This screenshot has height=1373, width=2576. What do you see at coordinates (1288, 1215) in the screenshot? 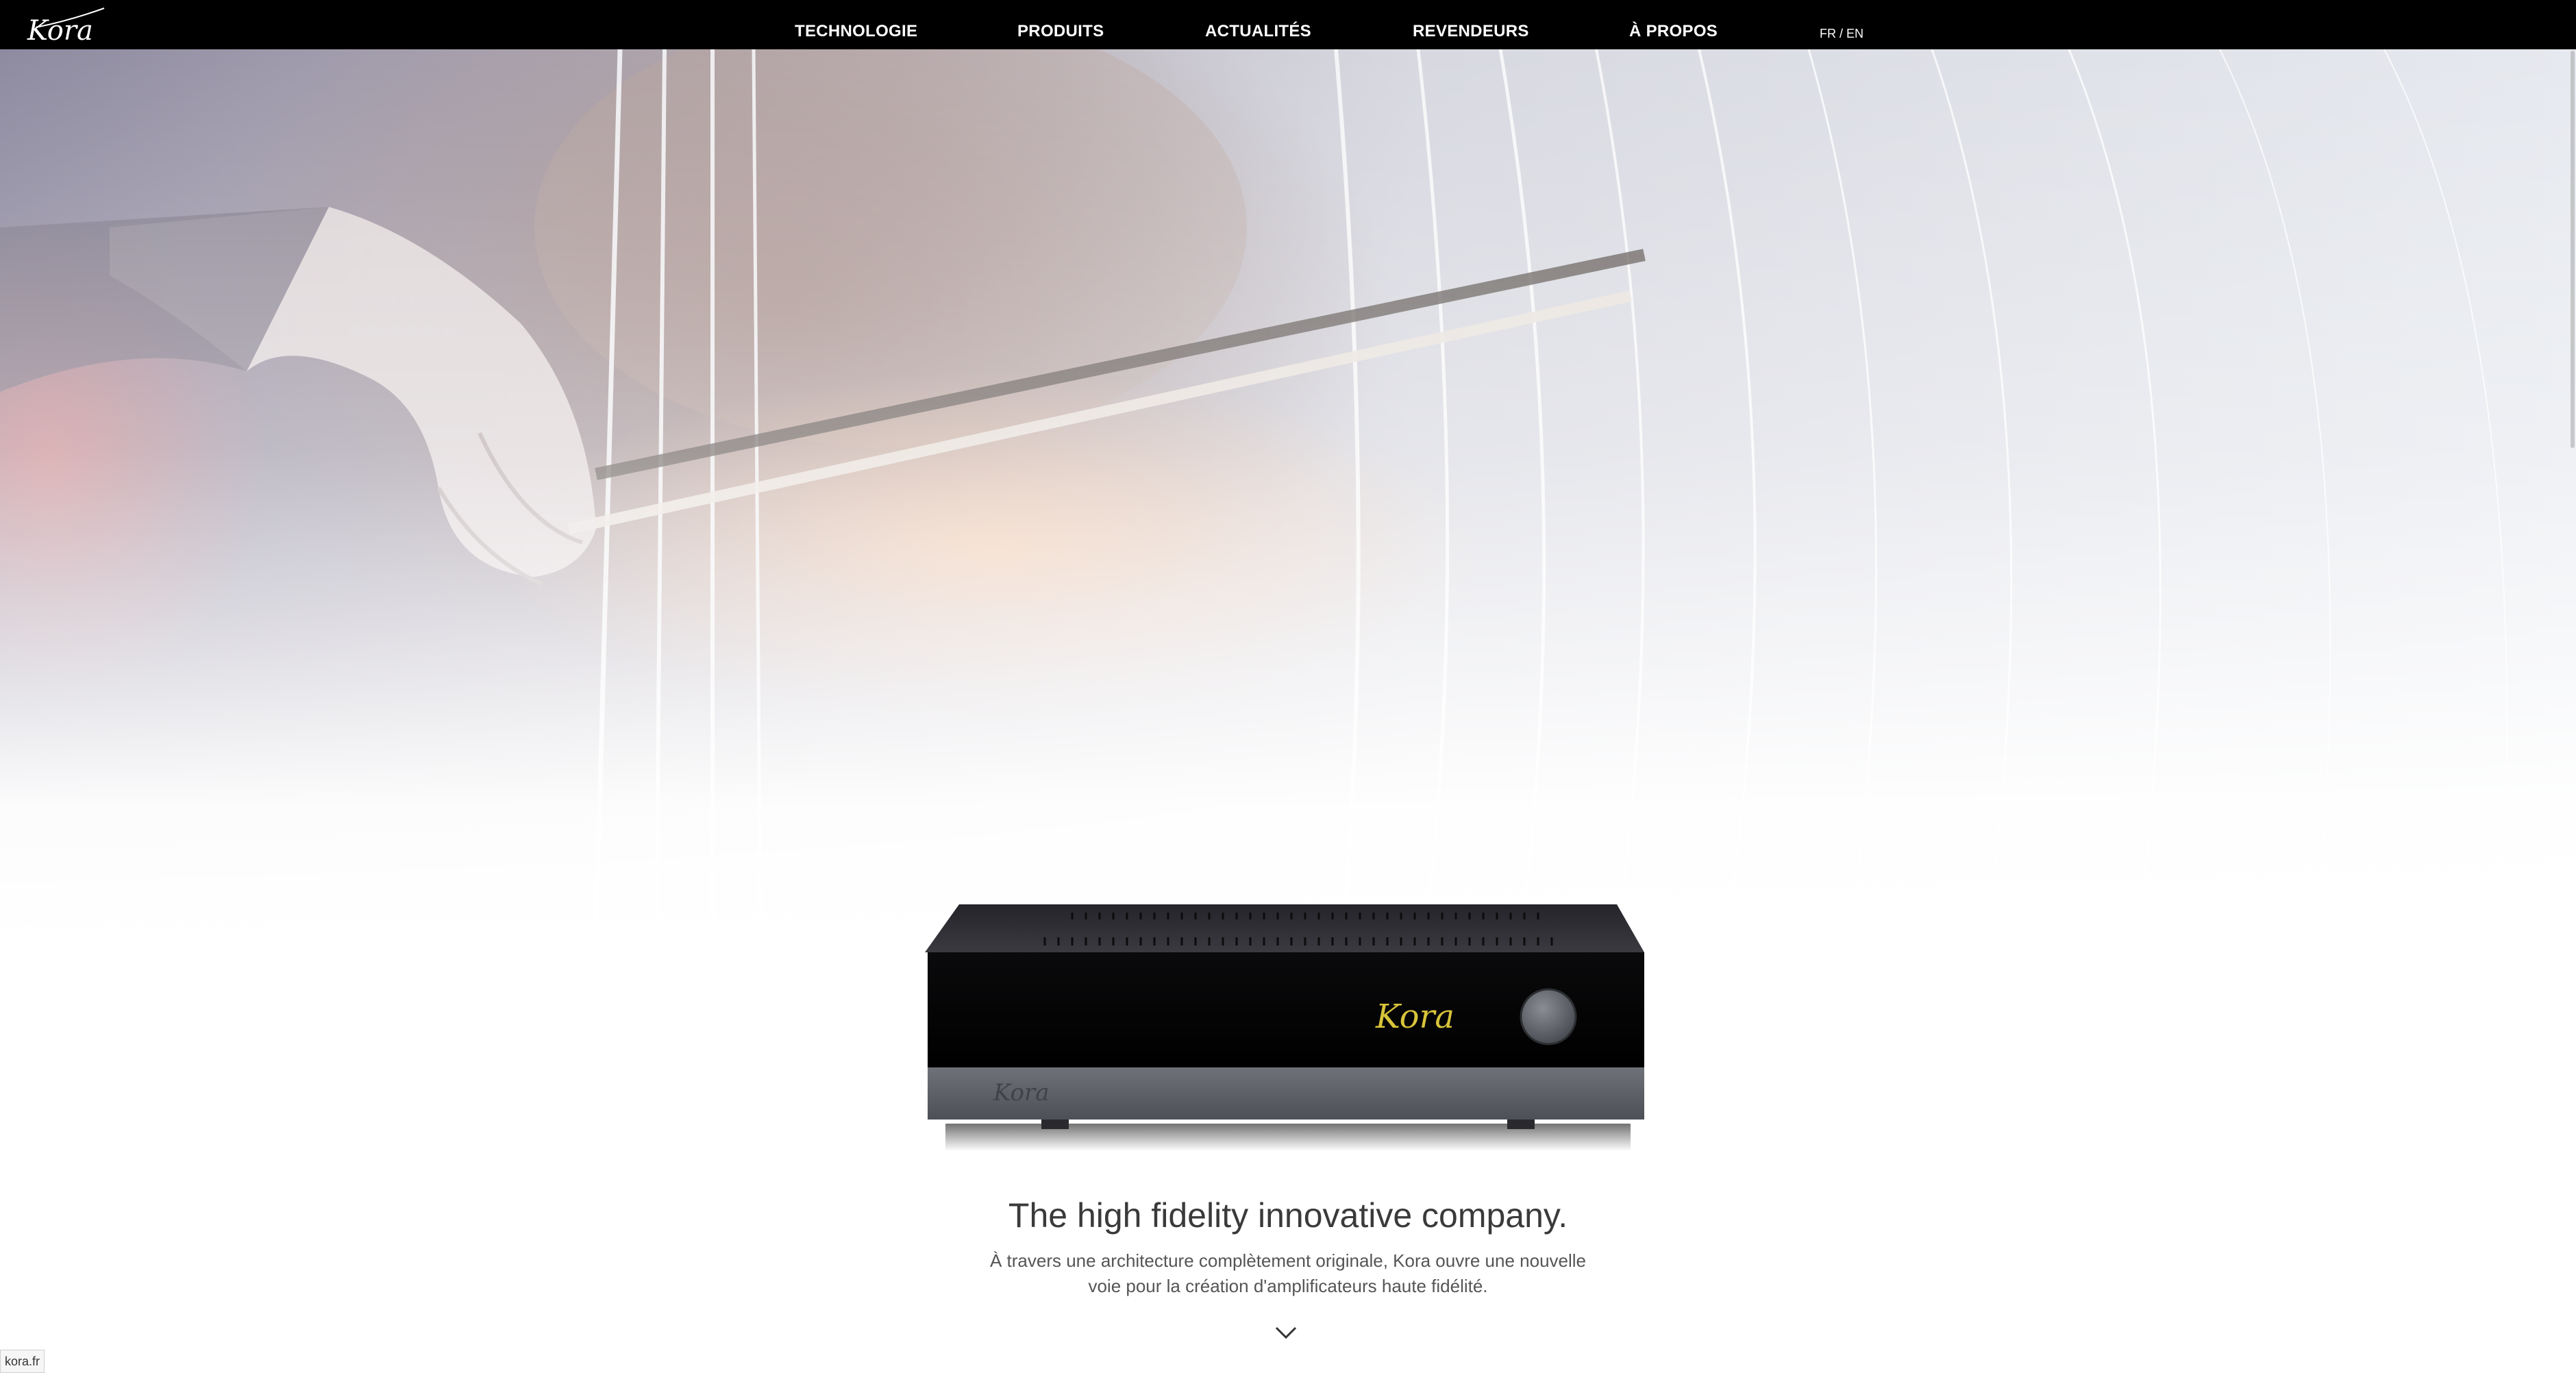
I see `page-headline: The high fidelity innovative company.` at bounding box center [1288, 1215].